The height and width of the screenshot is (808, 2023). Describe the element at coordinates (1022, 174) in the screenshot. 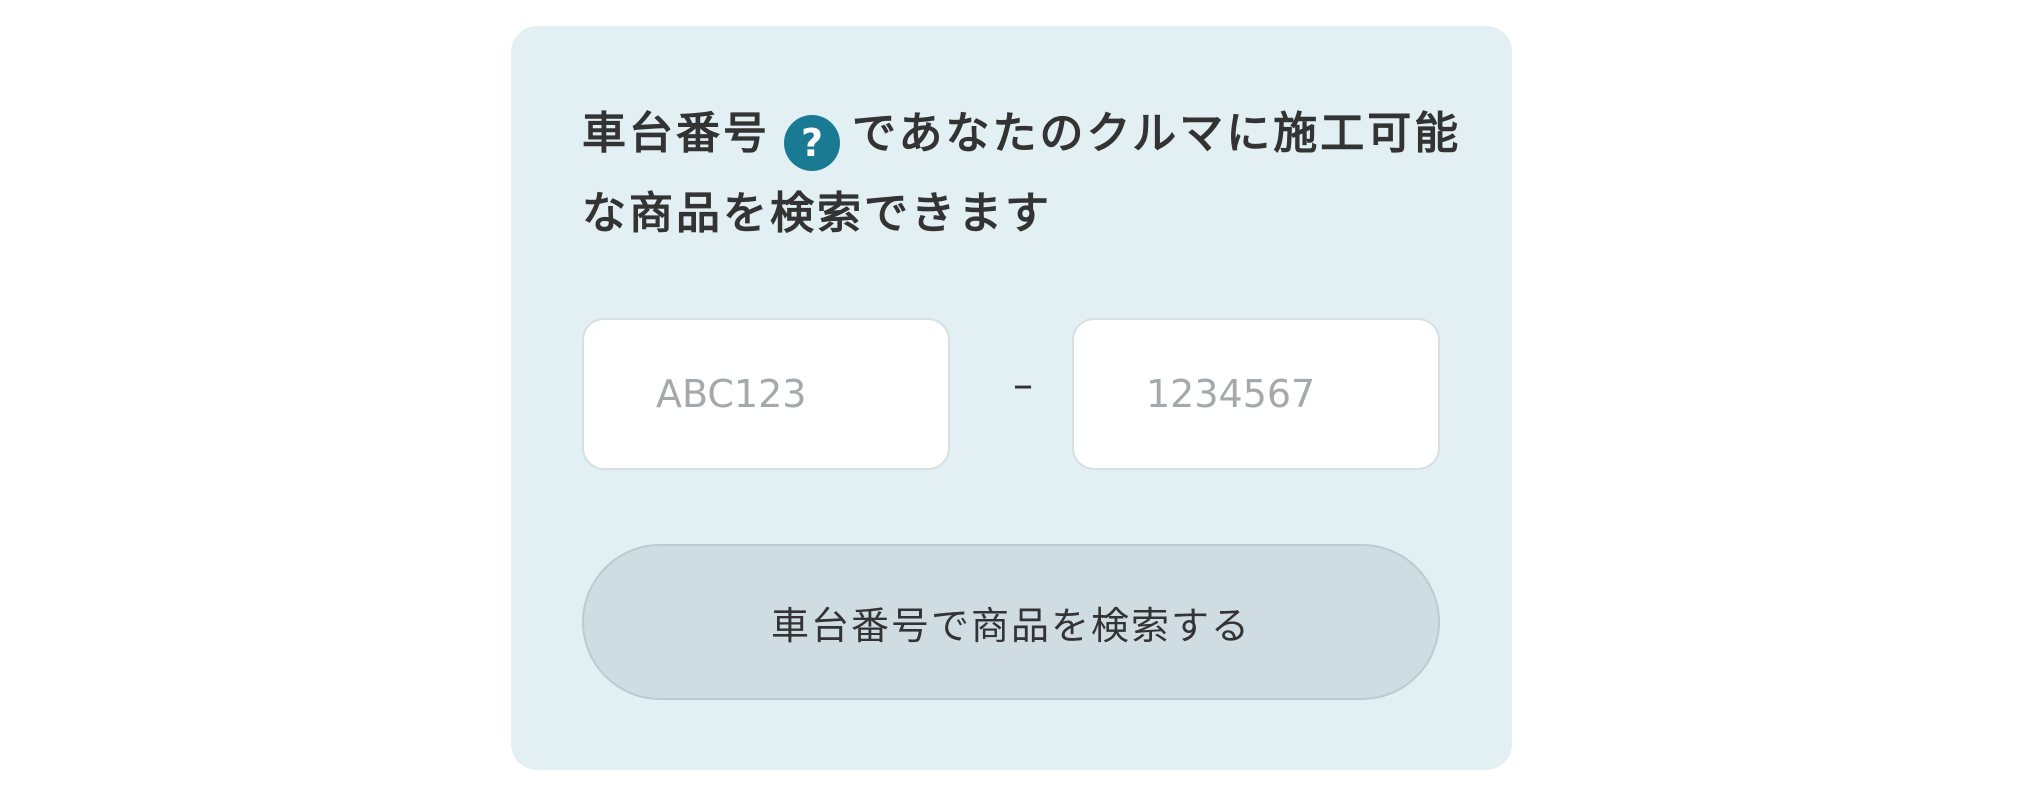

I see `search-heading: 車台番号? であなたのクルマに施工可能な商品を検索できます` at that location.